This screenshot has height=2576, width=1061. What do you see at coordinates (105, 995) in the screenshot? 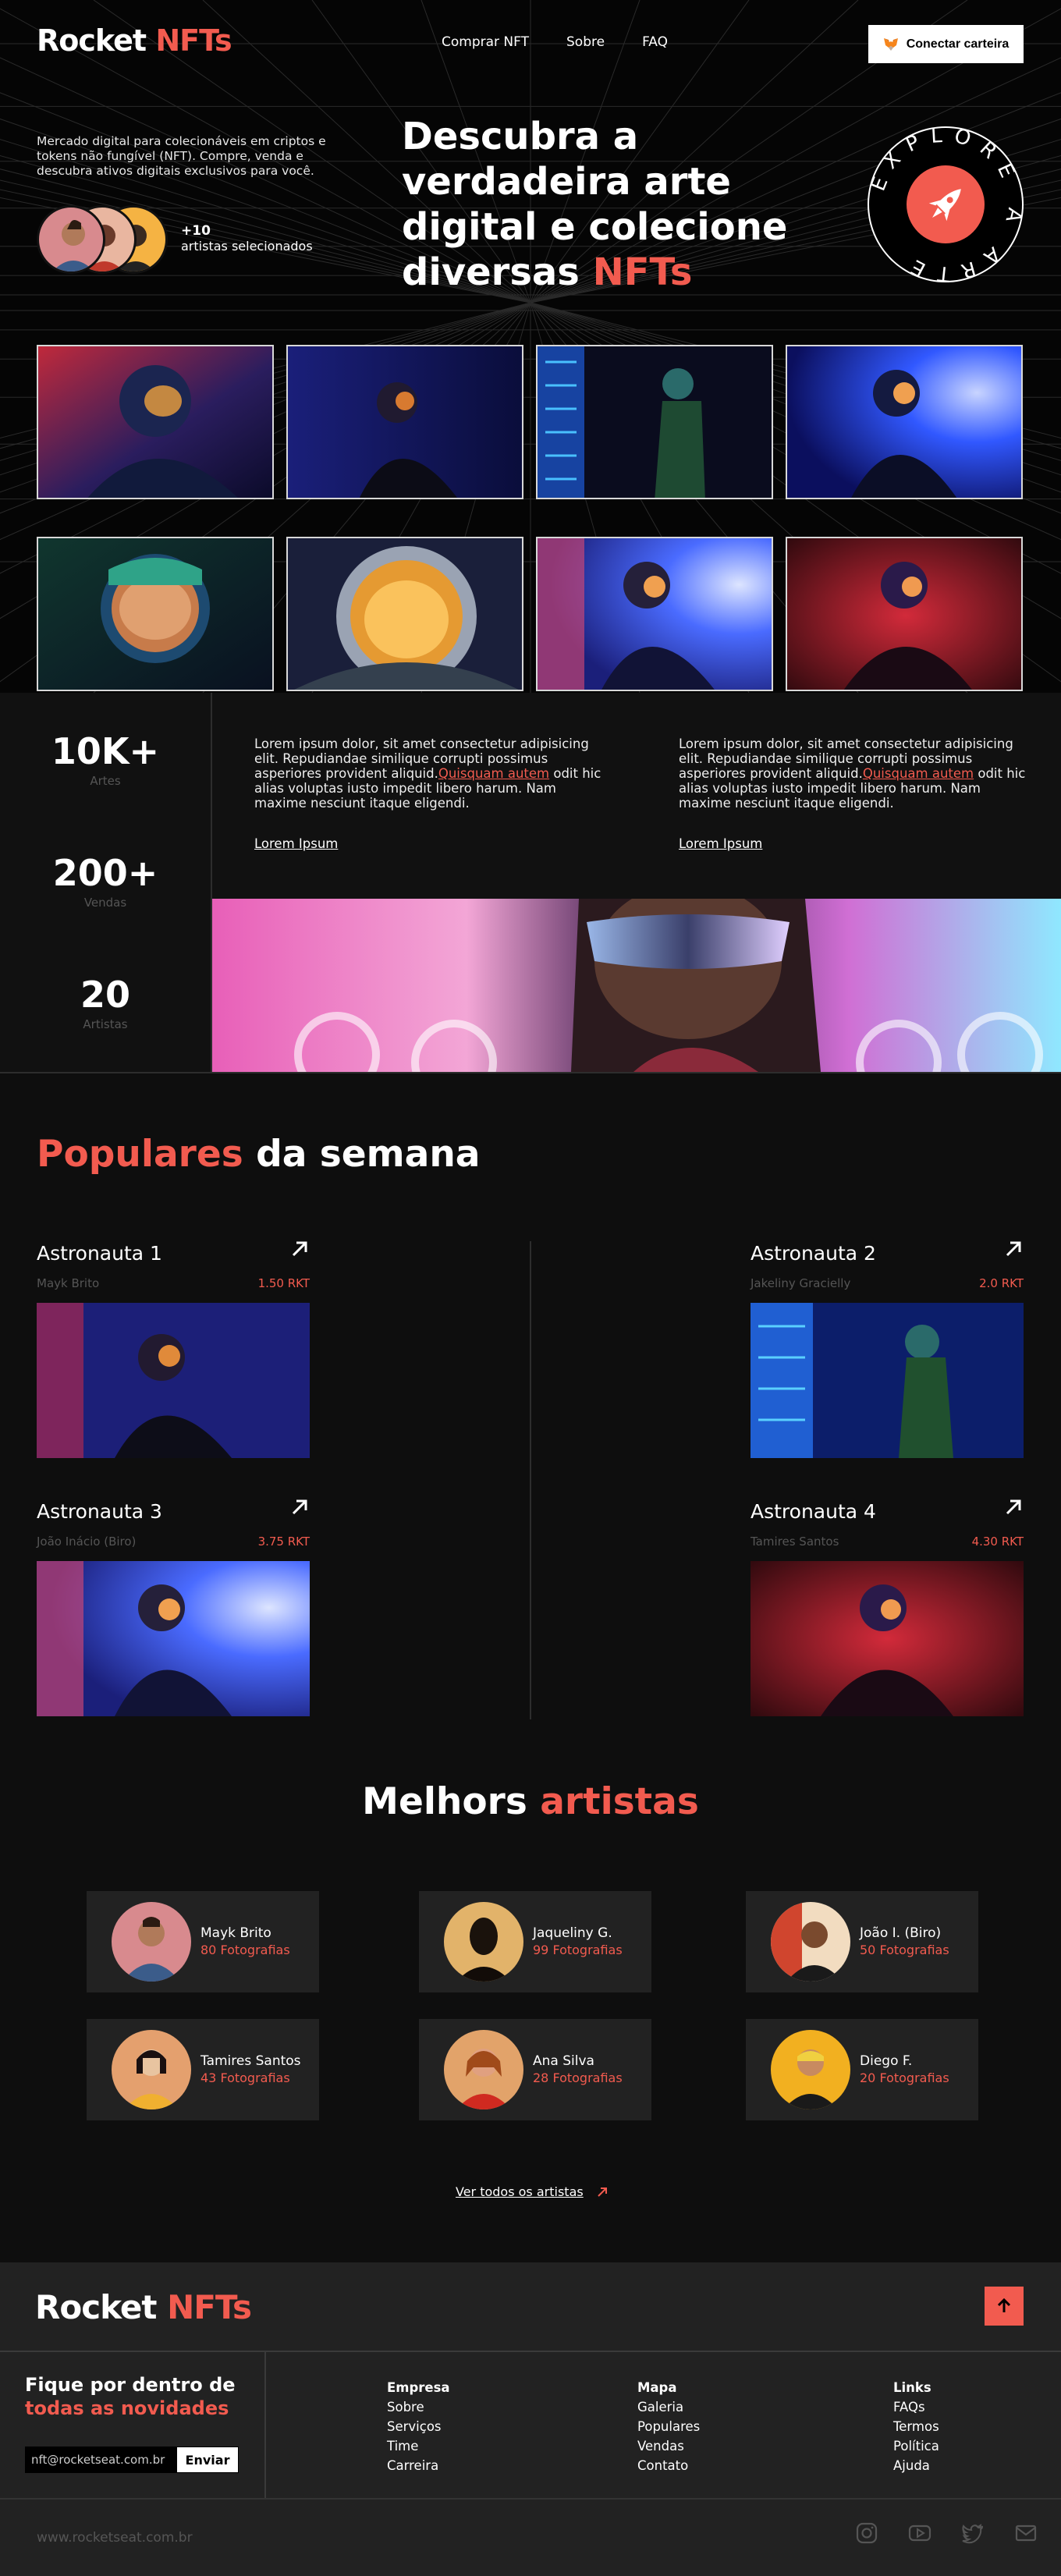
I see `stat-number: 20` at bounding box center [105, 995].